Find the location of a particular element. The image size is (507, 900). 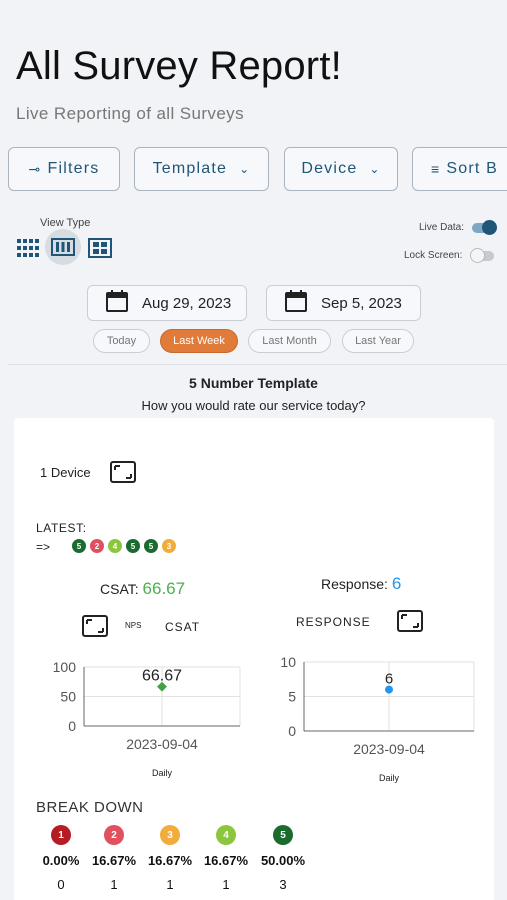

data-label: 66.67 is located at coordinates (162, 676).